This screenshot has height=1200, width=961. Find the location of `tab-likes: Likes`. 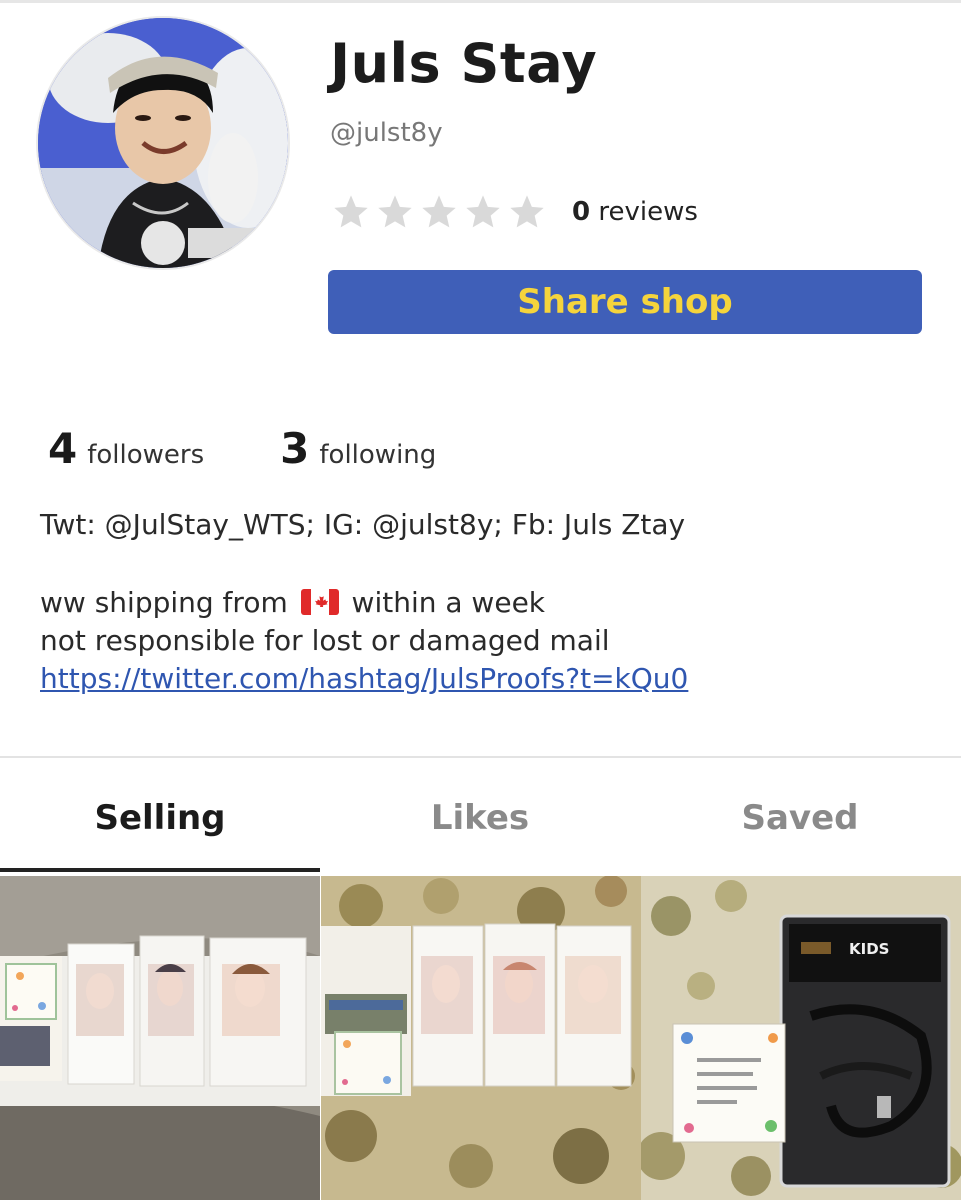

tab-likes: Likes is located at coordinates (480, 820).